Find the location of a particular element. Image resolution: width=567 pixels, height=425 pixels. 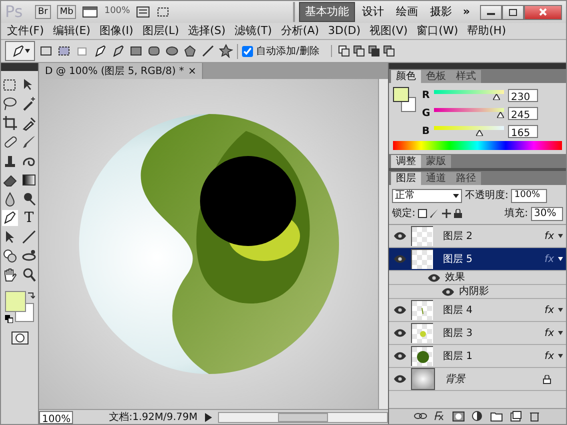

panel-tab: 颜色 is located at coordinates (406, 76).